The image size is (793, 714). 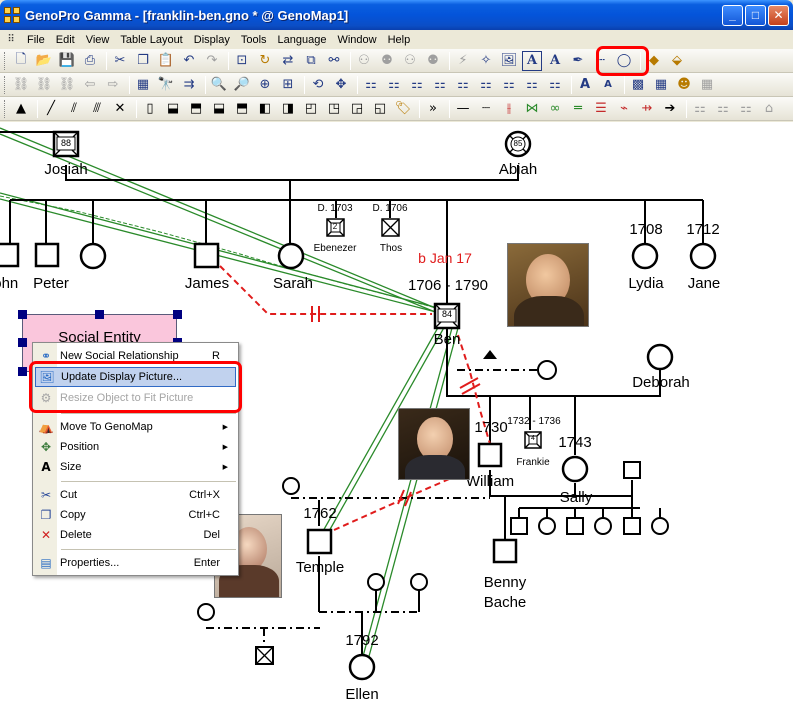 I want to click on font-icon: A, so click(x=555, y=61).